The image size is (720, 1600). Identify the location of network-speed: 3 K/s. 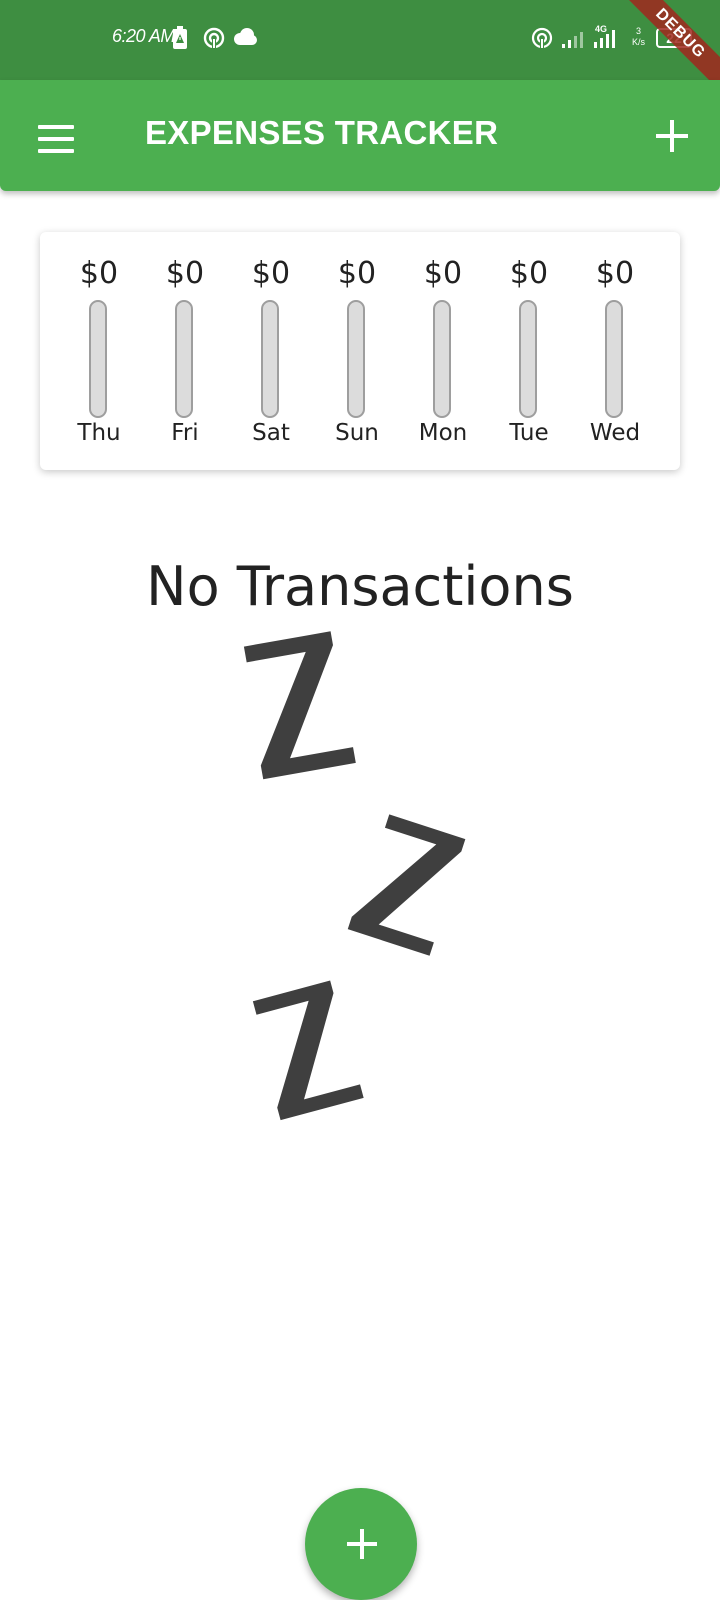
(638, 37).